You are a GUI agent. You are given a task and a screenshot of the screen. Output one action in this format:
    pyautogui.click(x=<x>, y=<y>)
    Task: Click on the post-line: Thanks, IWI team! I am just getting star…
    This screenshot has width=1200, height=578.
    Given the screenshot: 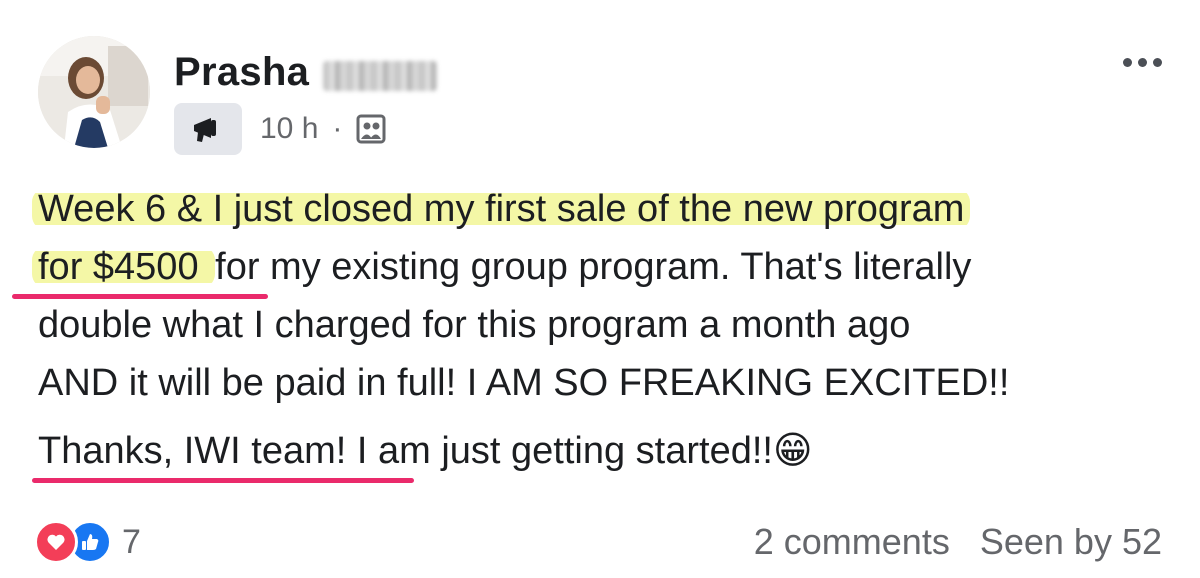 What is the action you would take?
    pyautogui.click(x=600, y=452)
    